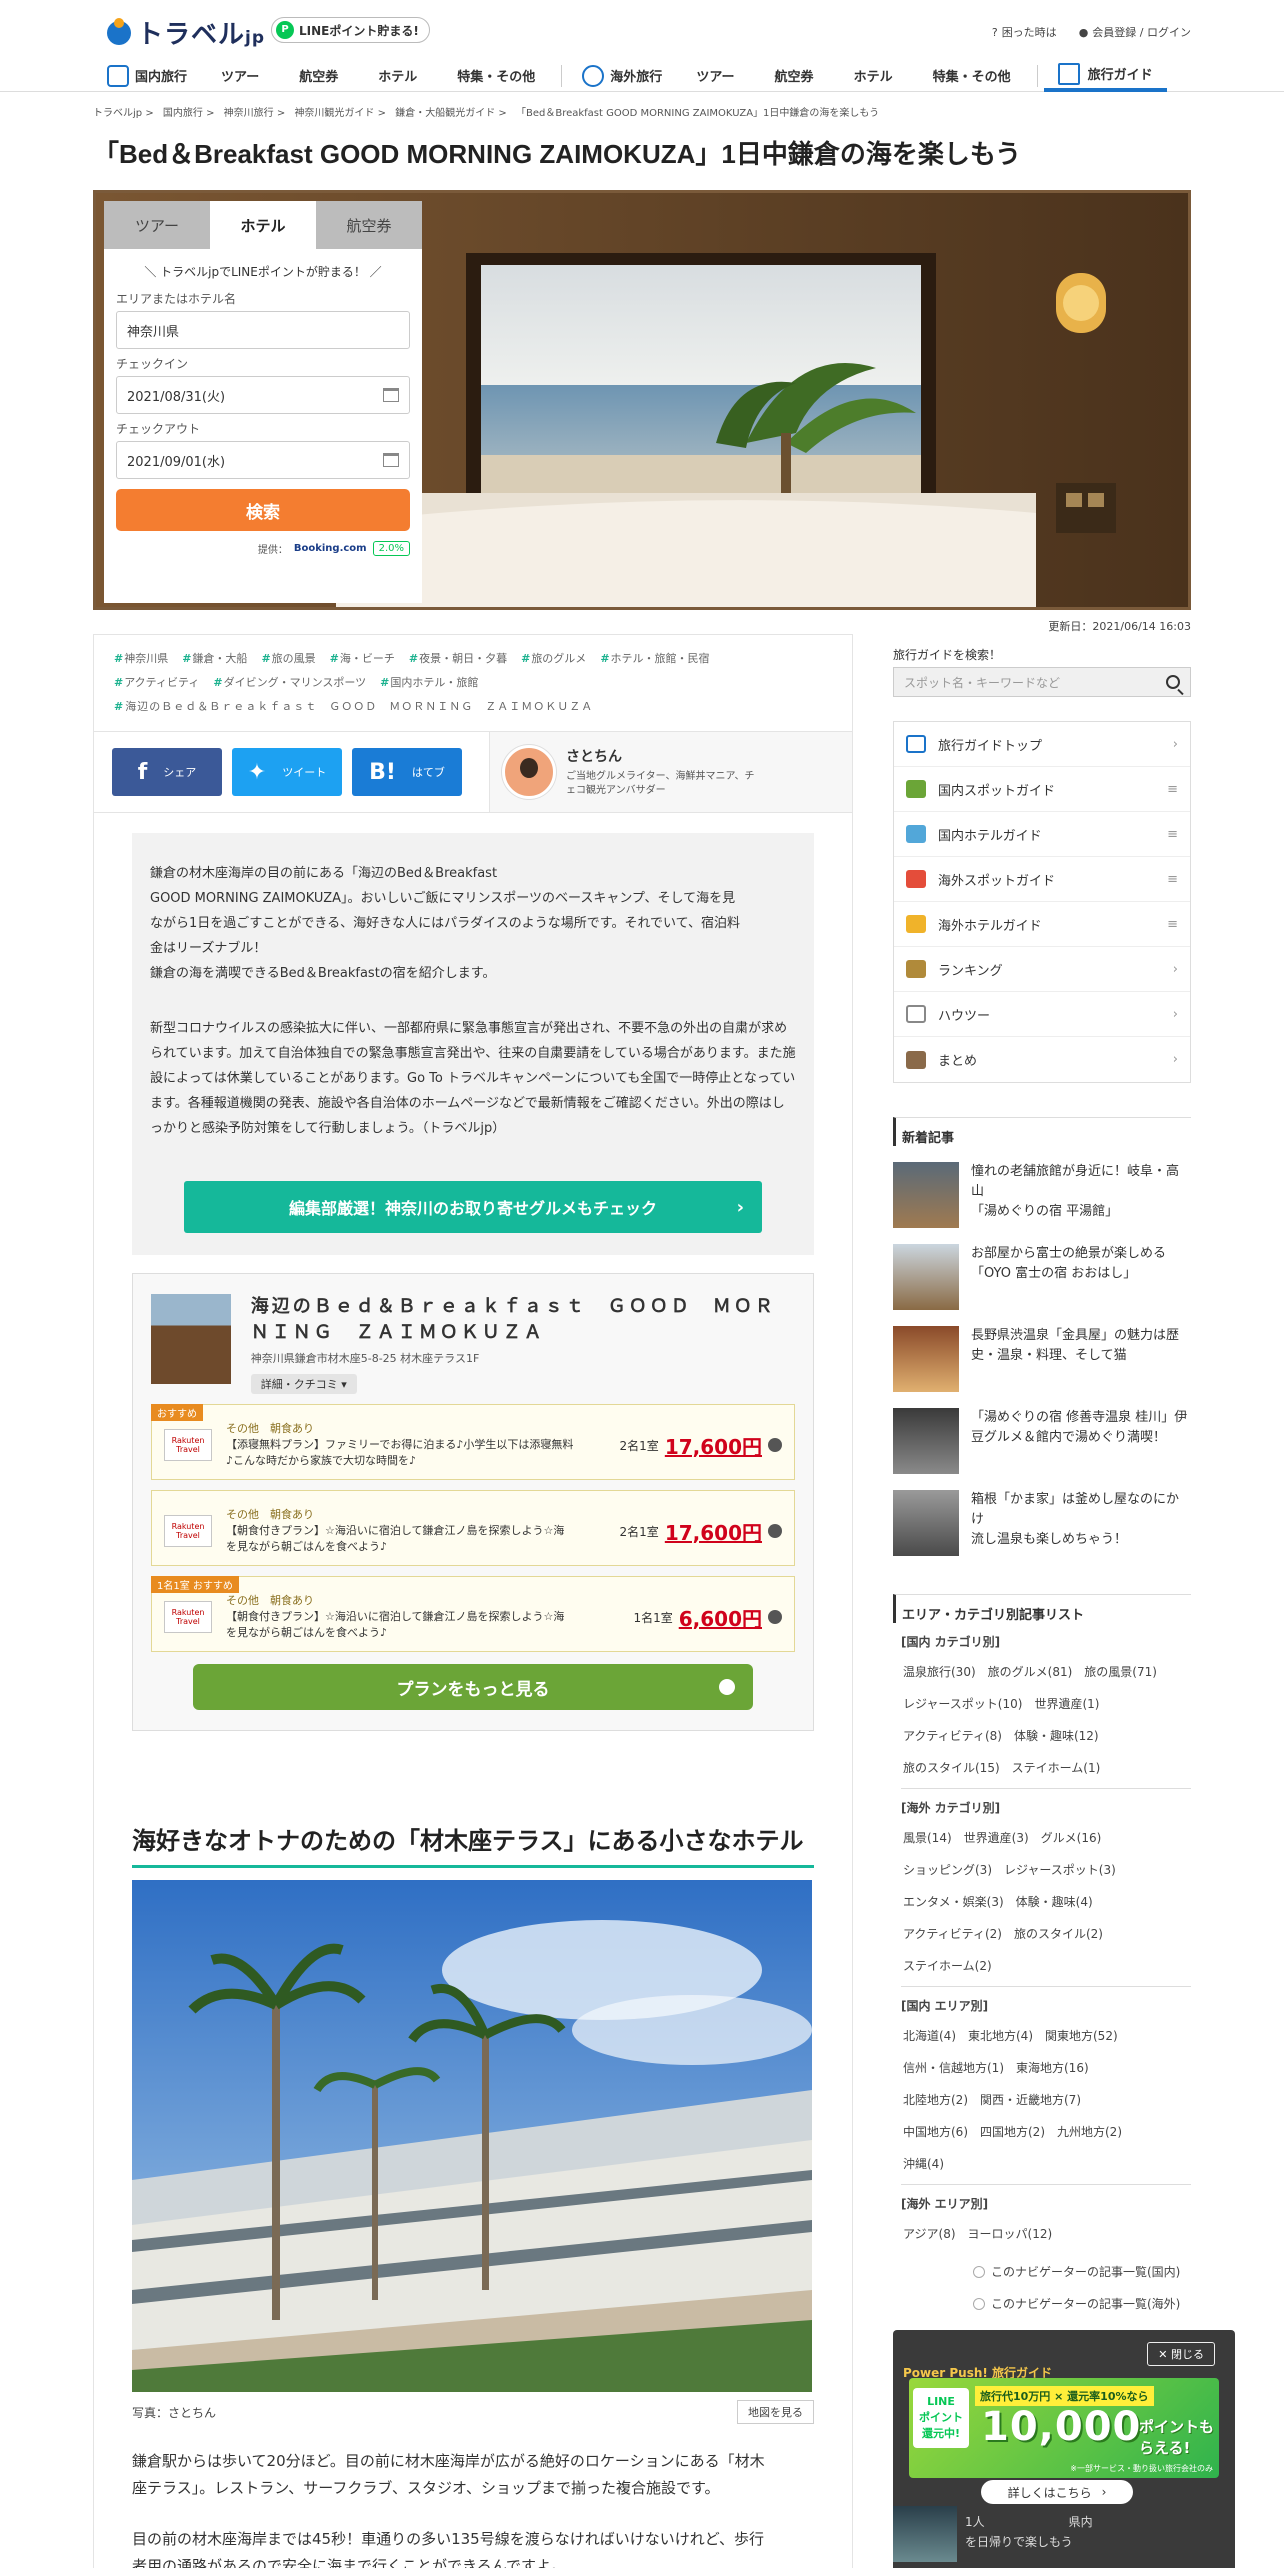  I want to click on area-link: 関東地方(52), so click(1081, 2036).